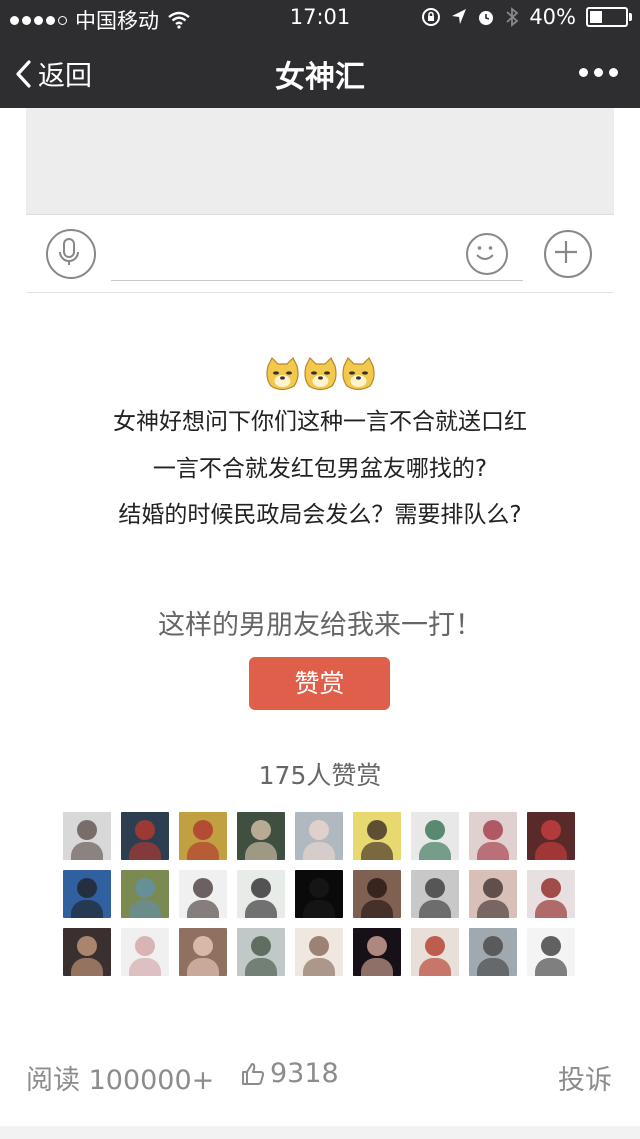 This screenshot has height=1139, width=640. Describe the element at coordinates (598, 72) in the screenshot. I see `more-options-icon` at that location.